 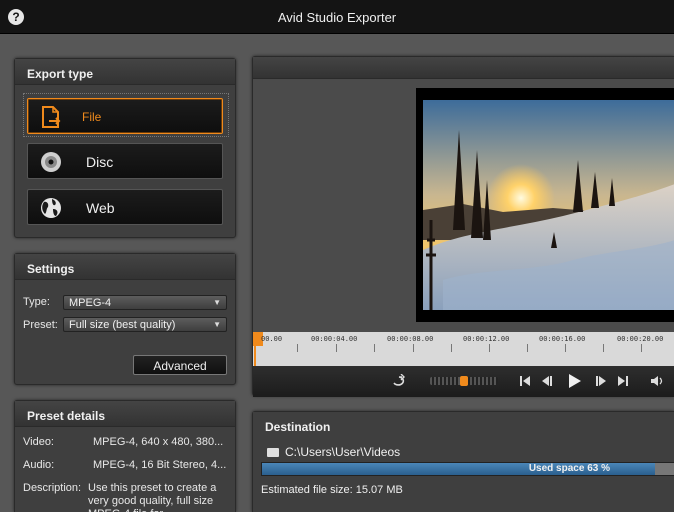 What do you see at coordinates (272, 339) in the screenshot?
I see `tick-label: 00.00` at bounding box center [272, 339].